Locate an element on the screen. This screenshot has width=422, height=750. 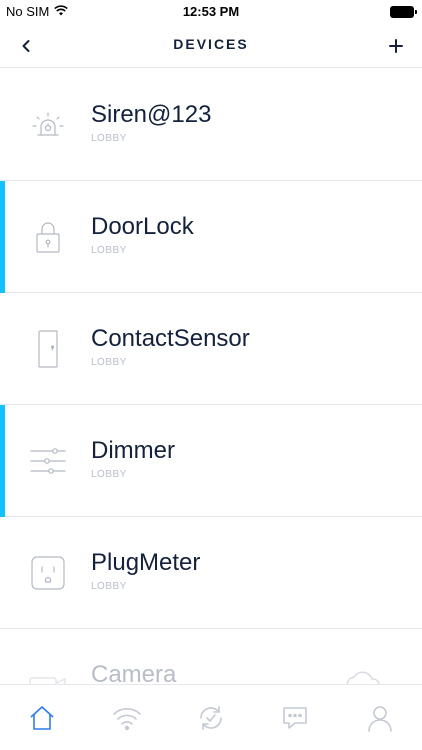
device-name: Camera is located at coordinates (134, 672).